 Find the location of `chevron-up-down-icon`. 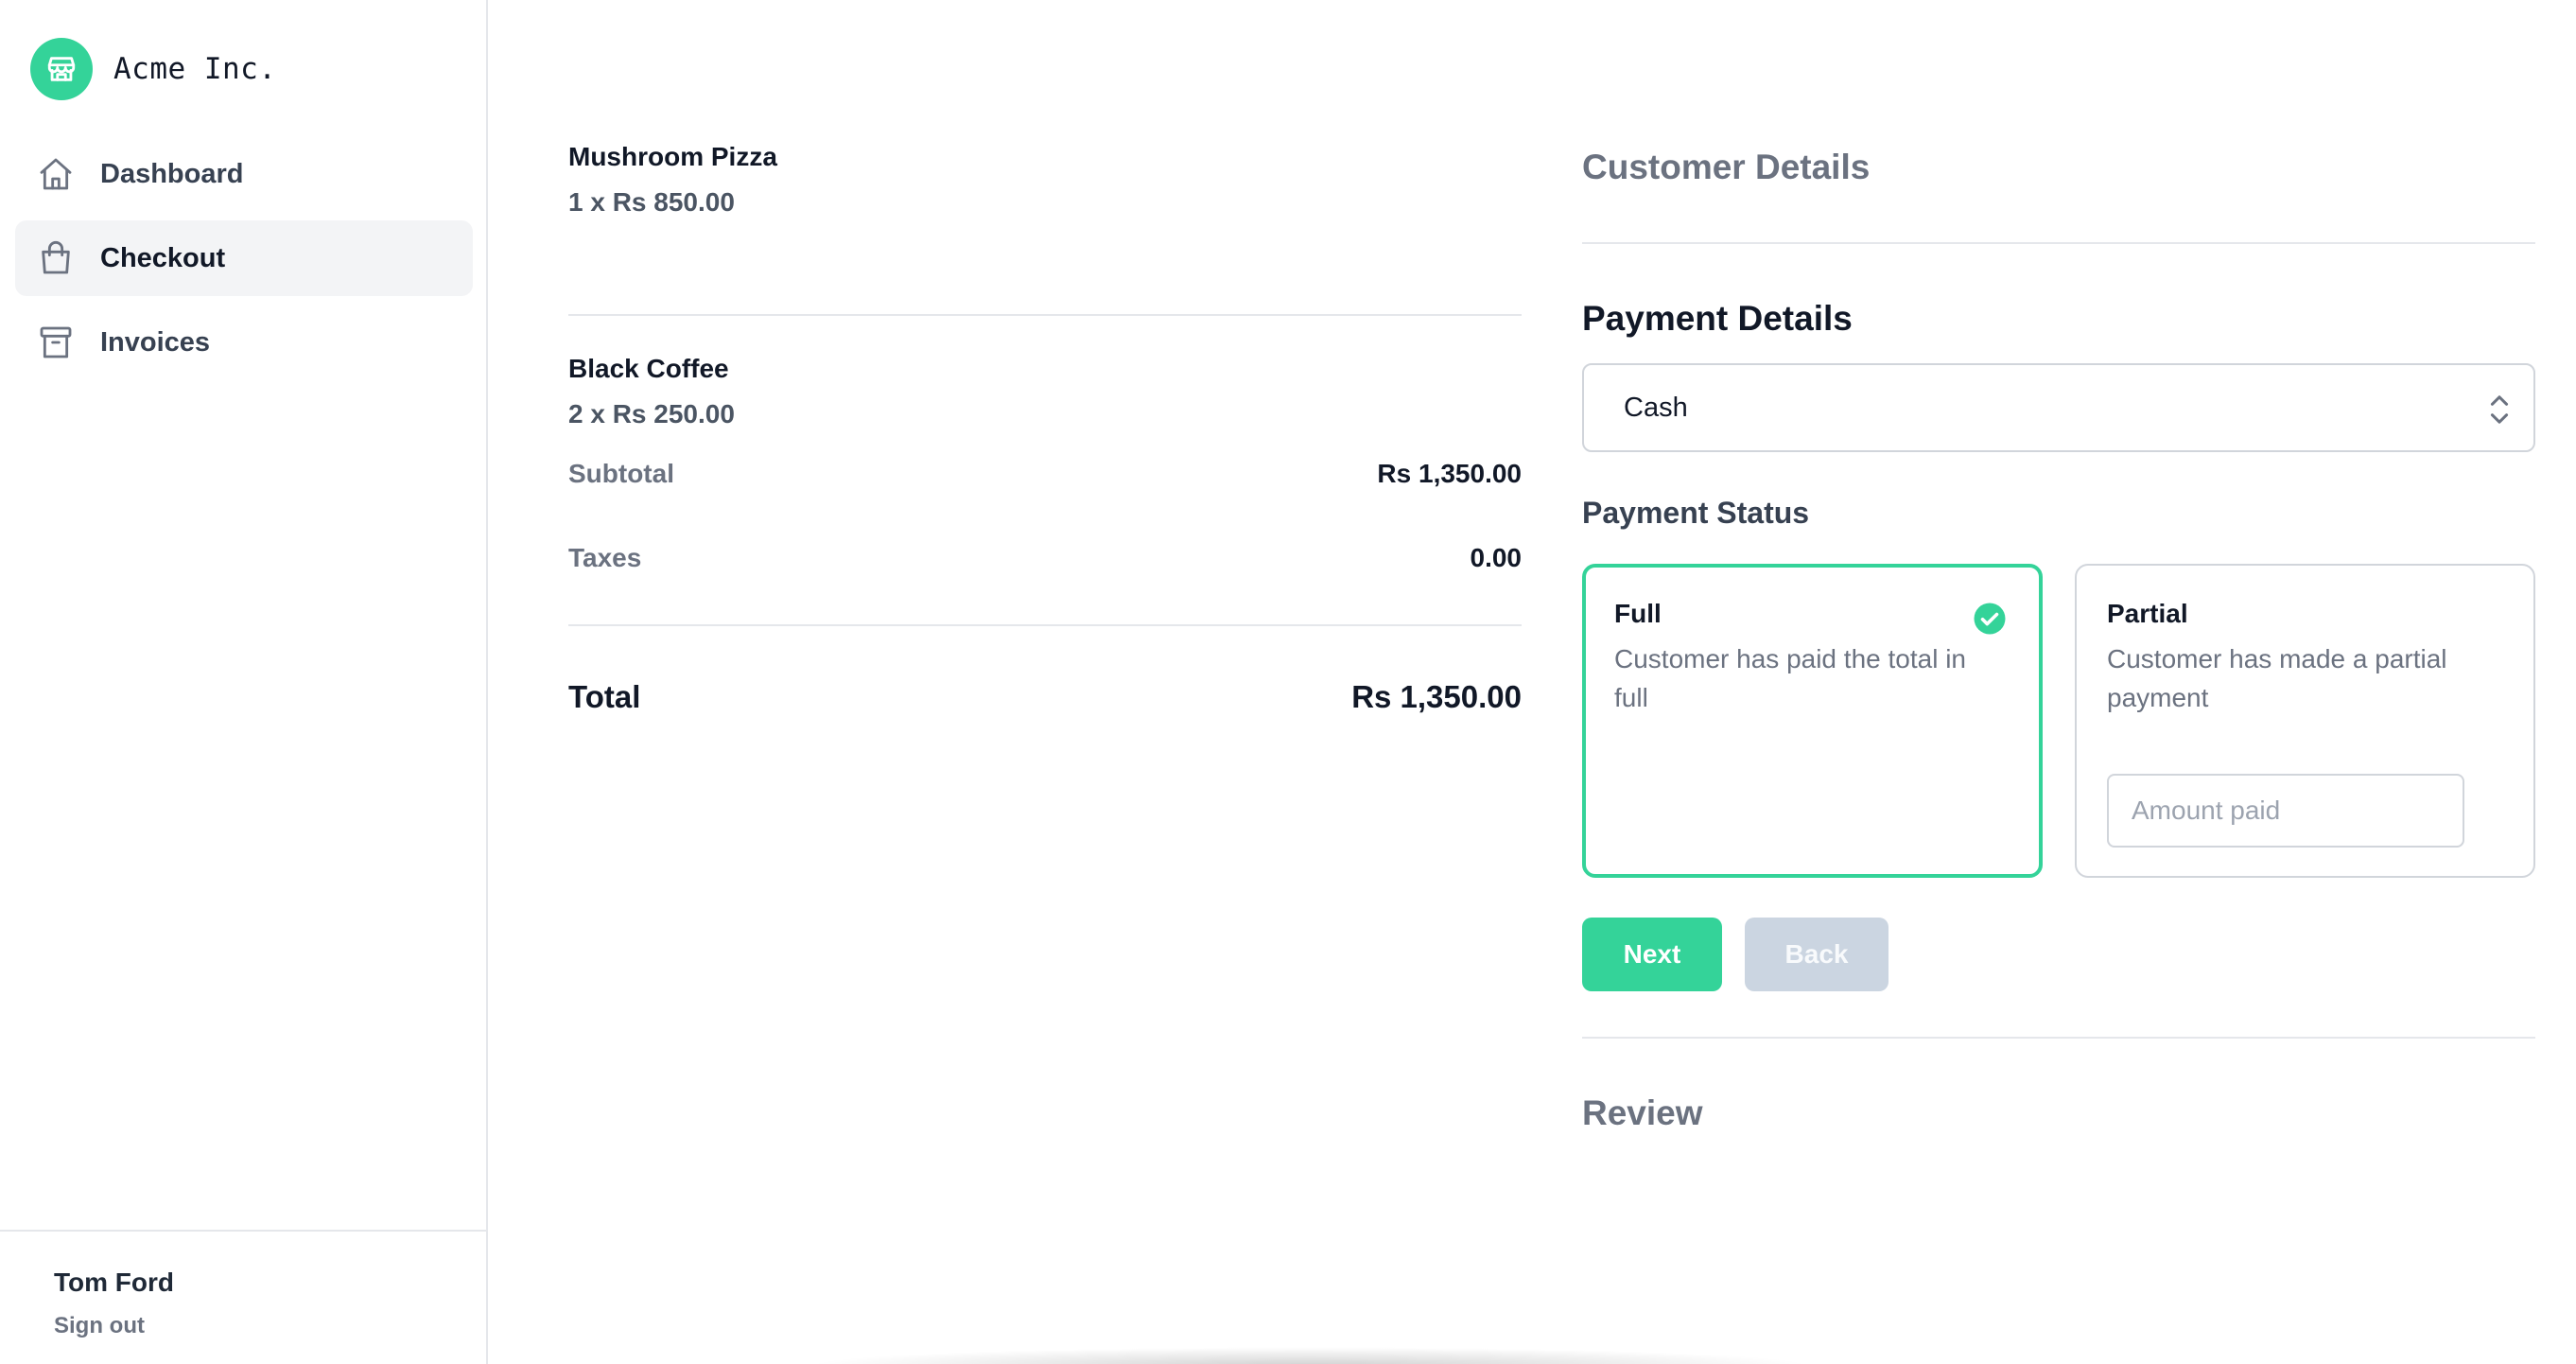

chevron-up-down-icon is located at coordinates (2499, 413).